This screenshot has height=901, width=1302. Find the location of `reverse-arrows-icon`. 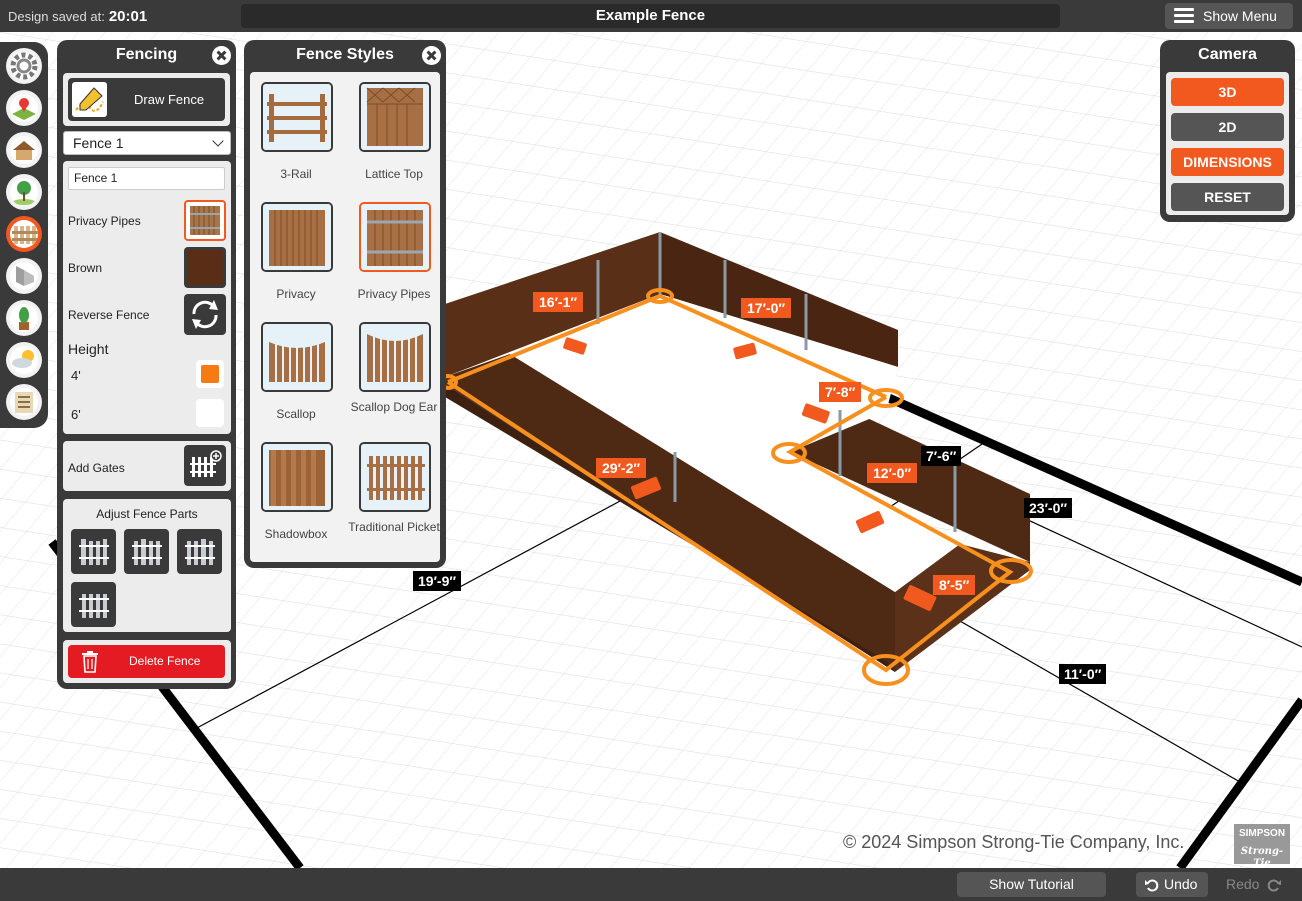

reverse-arrows-icon is located at coordinates (205, 314).